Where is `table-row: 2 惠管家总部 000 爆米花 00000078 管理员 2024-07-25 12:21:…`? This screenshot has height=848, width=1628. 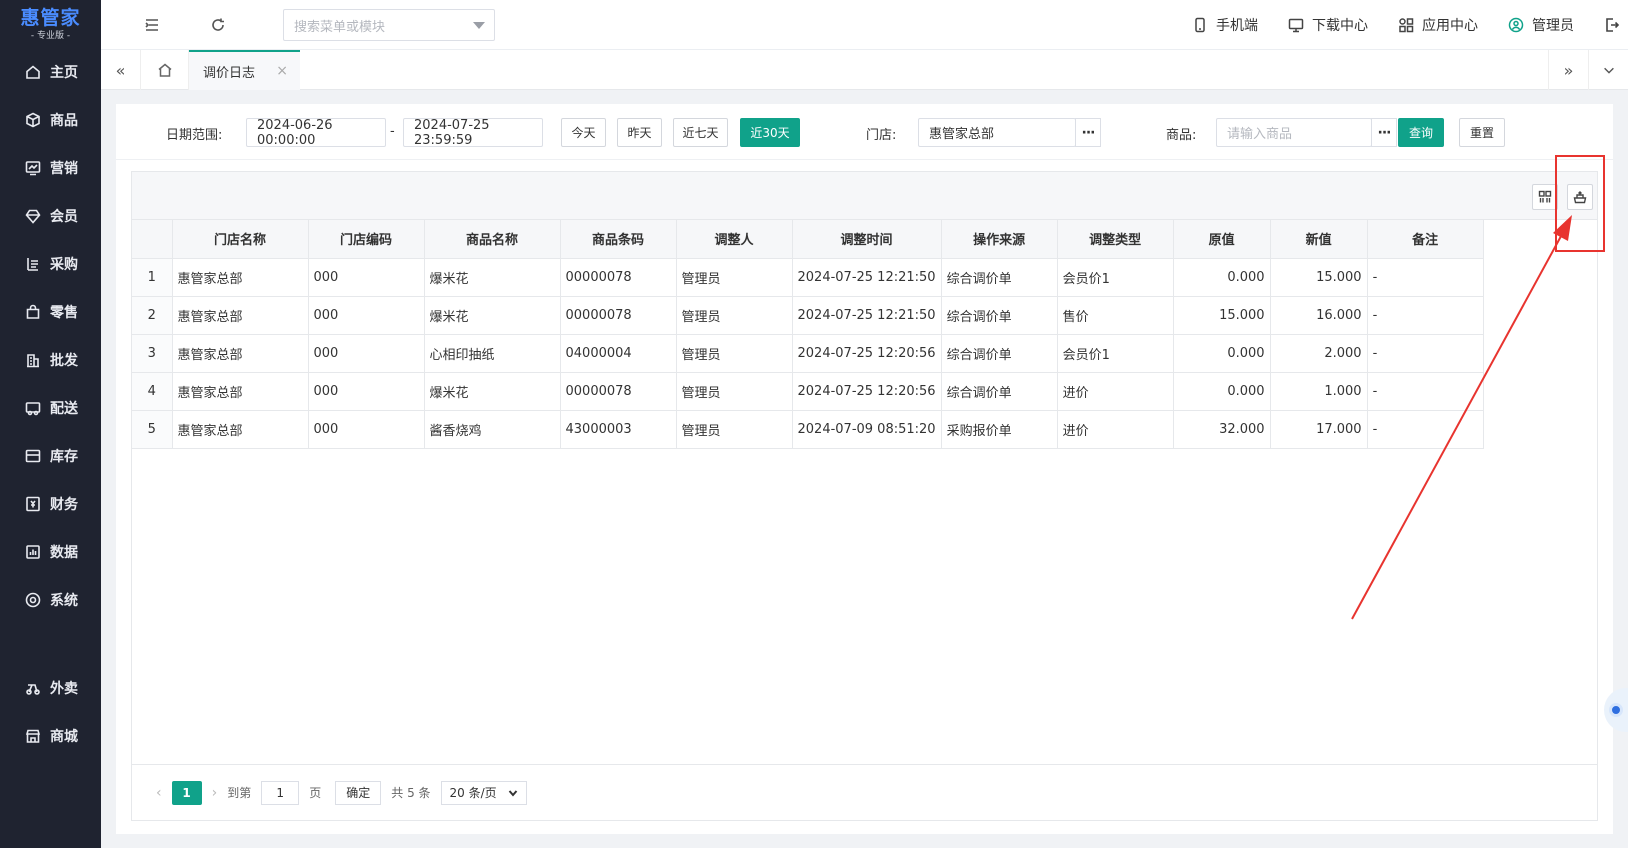
table-row: 2 惠管家总部 000 爆米花 00000078 管理员 2024-07-25 12:21:… is located at coordinates (808, 315).